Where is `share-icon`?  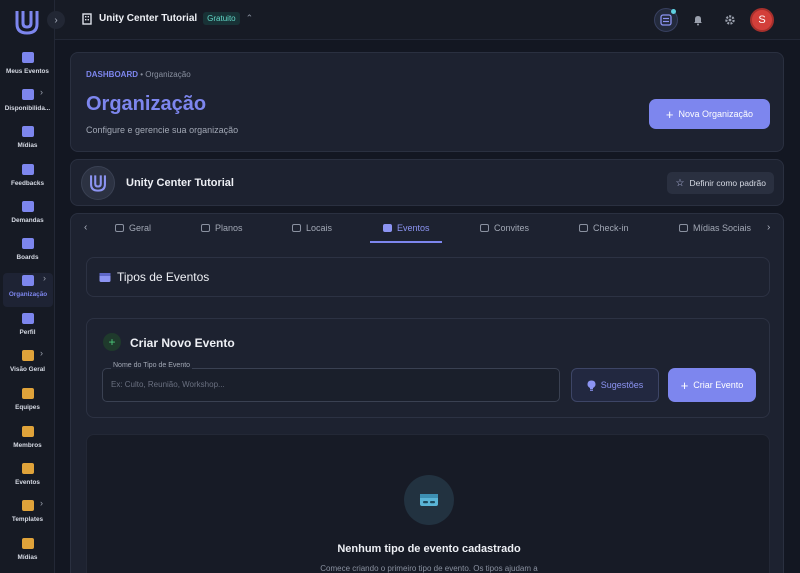 share-icon is located at coordinates (683, 228).